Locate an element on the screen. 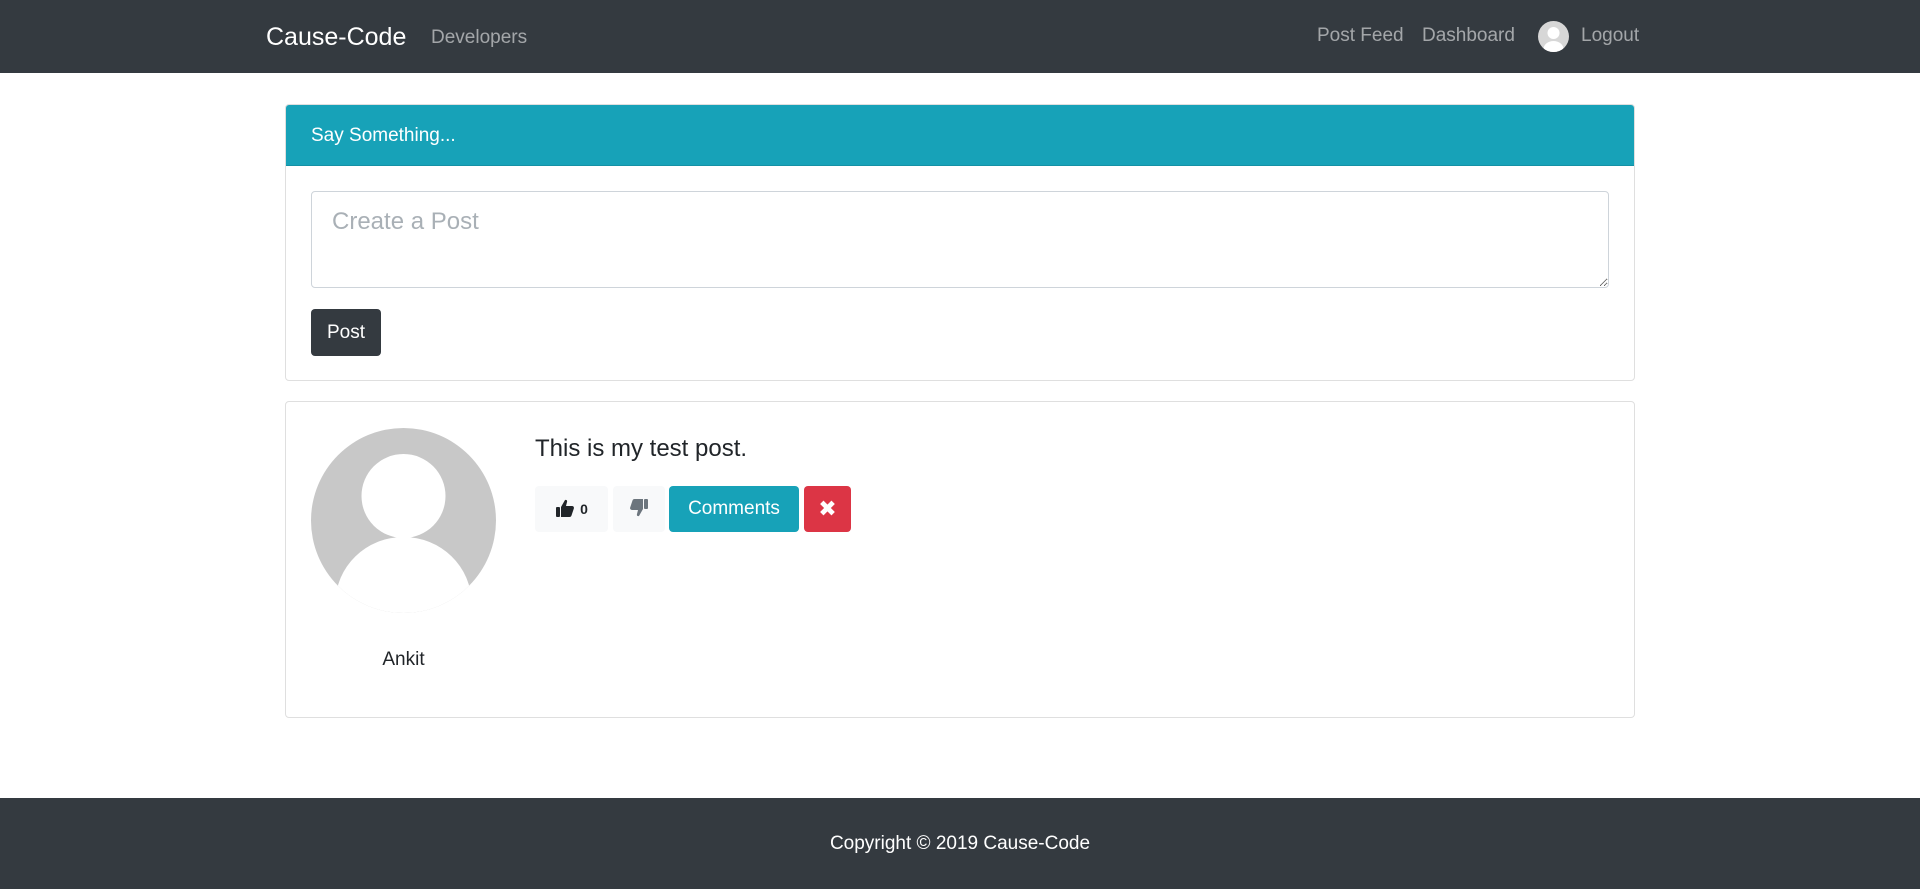 The width and height of the screenshot is (1920, 893). thumbs-up-icon is located at coordinates (565, 509).